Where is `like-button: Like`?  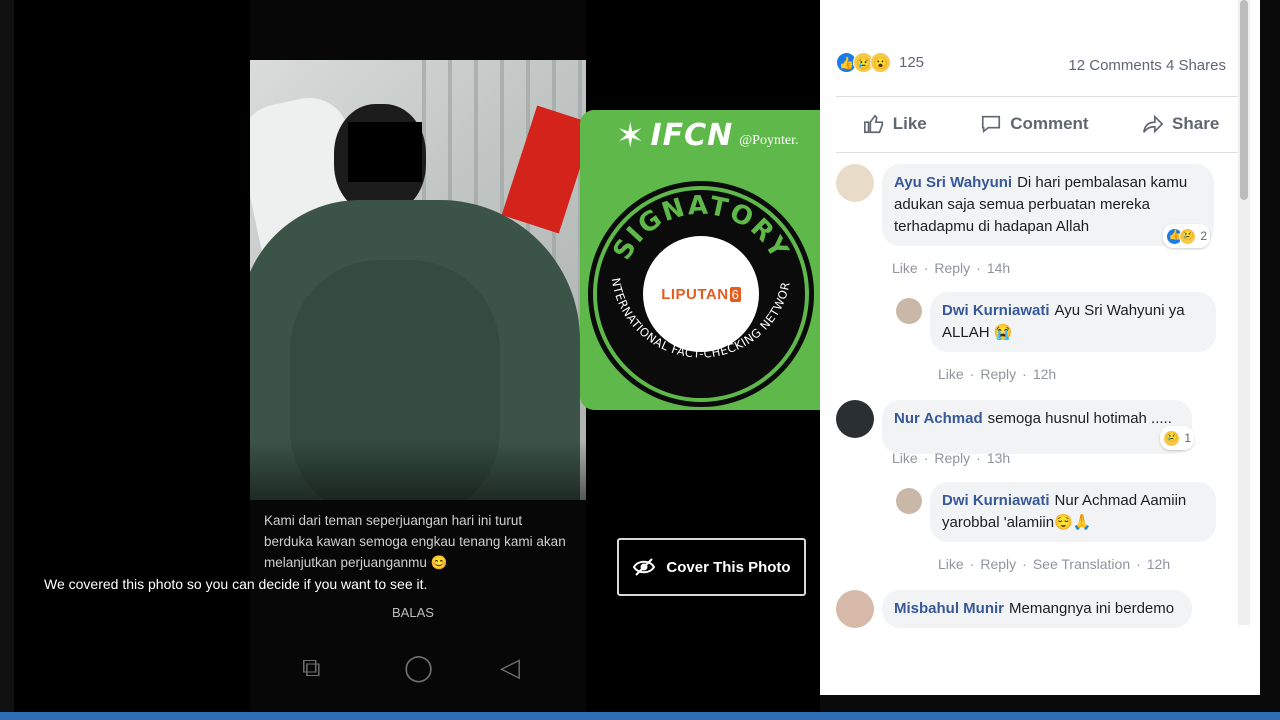
like-button: Like is located at coordinates (895, 124).